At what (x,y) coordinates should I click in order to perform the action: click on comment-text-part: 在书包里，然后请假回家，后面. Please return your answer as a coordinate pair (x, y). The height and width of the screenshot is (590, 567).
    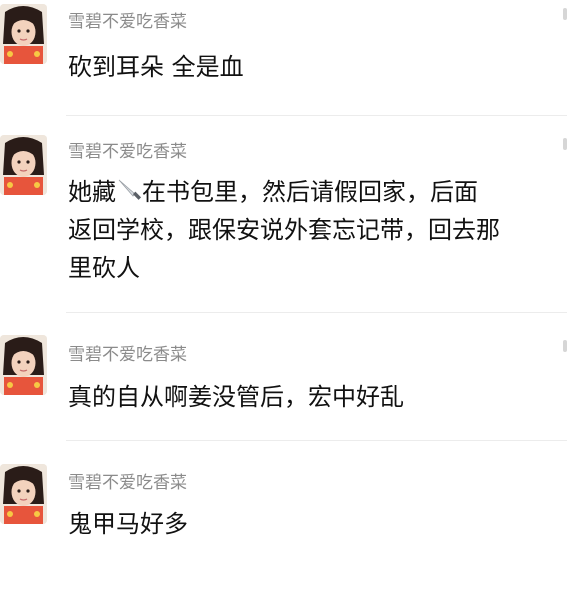
    Looking at the image, I should click on (310, 192).